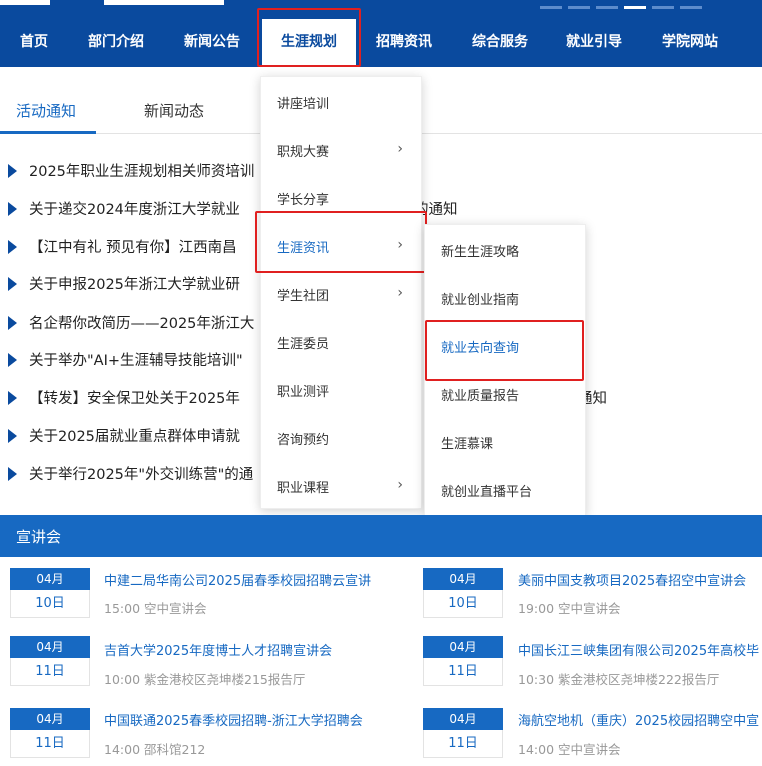  I want to click on top-strip, so click(381, 7).